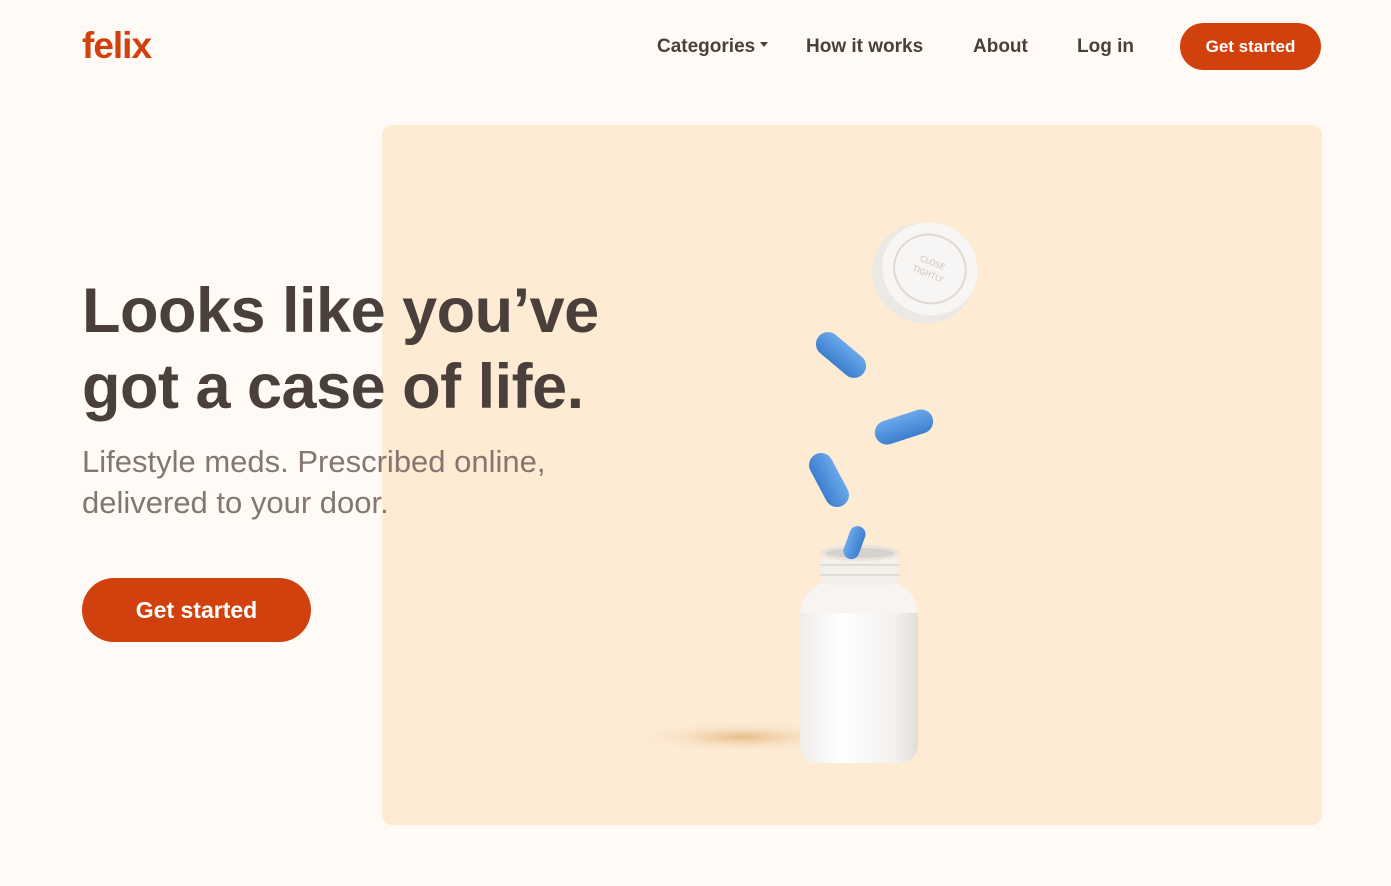 The image size is (1391, 886). I want to click on nav-how-it-works: How it works, so click(864, 47).